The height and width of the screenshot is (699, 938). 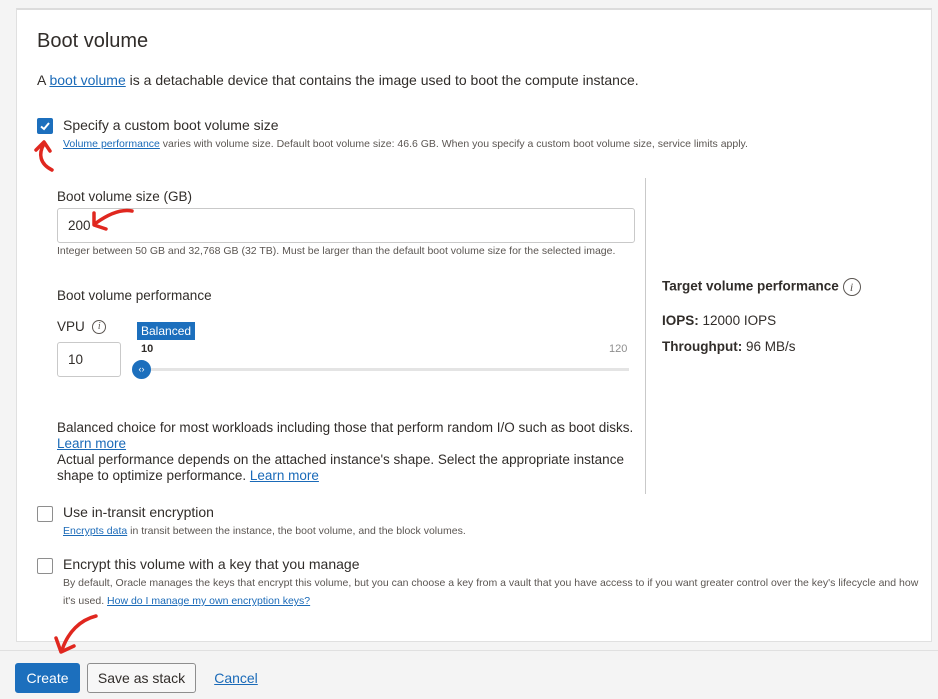 I want to click on manage-keys-link: How do I manage my own encryption keys?, so click(x=208, y=601).